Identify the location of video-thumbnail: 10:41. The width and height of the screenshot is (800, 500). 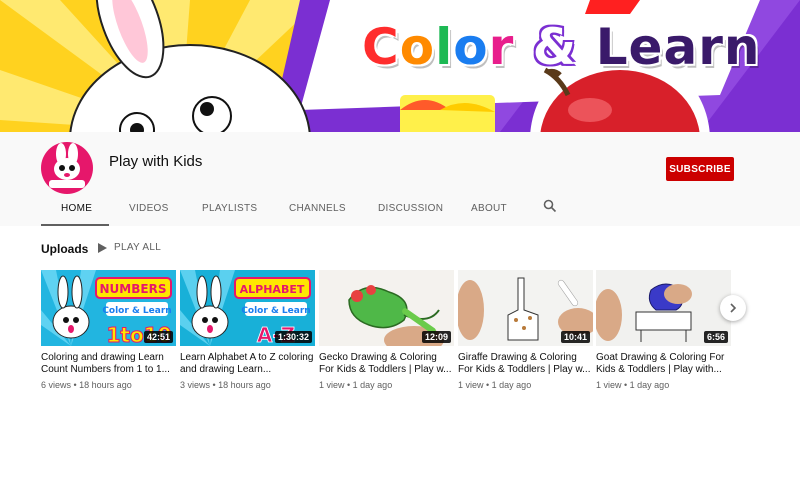
(525, 308).